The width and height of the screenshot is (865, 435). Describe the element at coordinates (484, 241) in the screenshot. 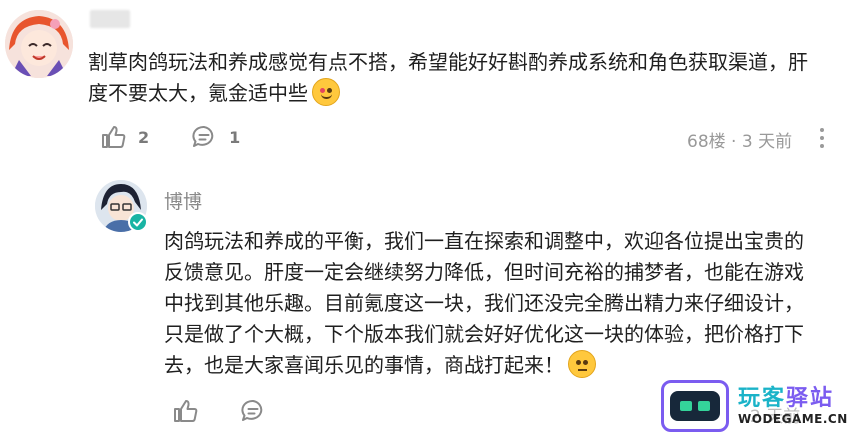

I see `reply-line: 肉鸽玩法和养成的平衡，我们一直在探索和调整中，欢迎各位提出宝贵的` at that location.